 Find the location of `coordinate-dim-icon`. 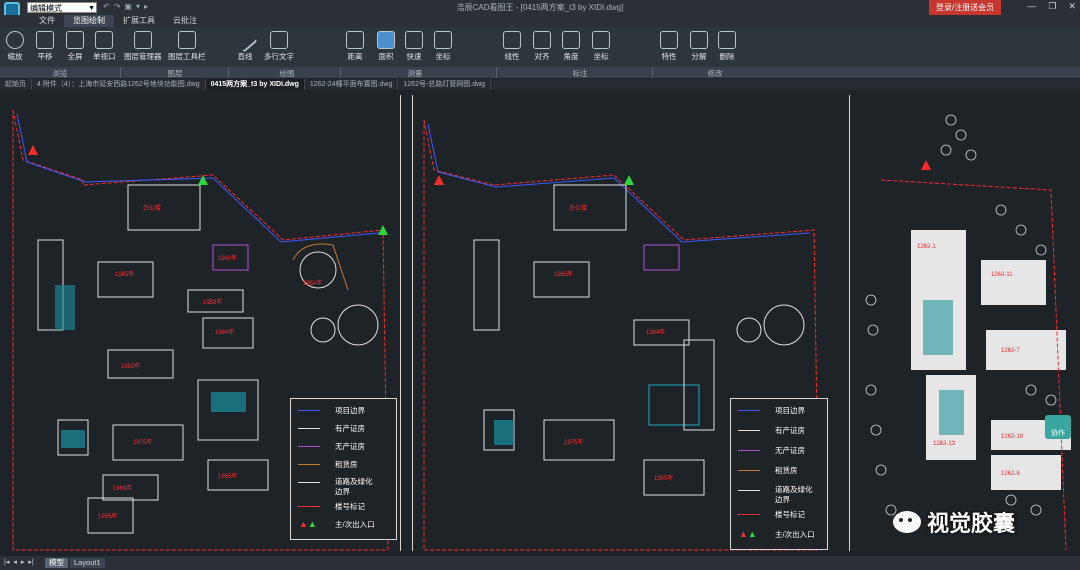

coordinate-dim-icon is located at coordinates (601, 40).